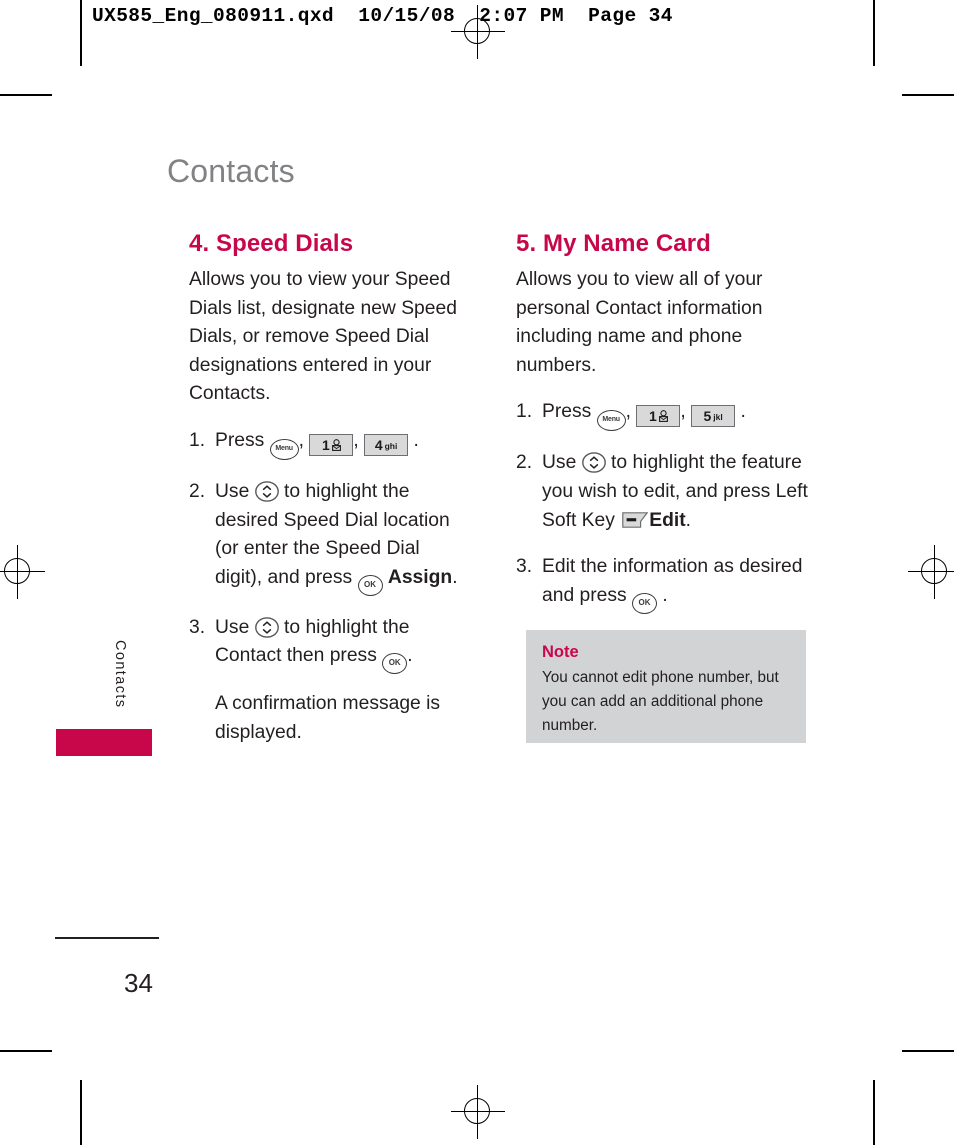 This screenshot has height=1145, width=954. I want to click on crop-mark-bottom-right-vertical, so click(874, 1112).